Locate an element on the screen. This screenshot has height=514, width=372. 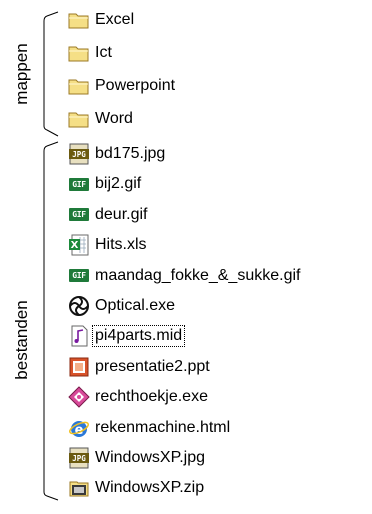
file-item-windowsxp-zip: WindowsXP.zip is located at coordinates (136, 488).